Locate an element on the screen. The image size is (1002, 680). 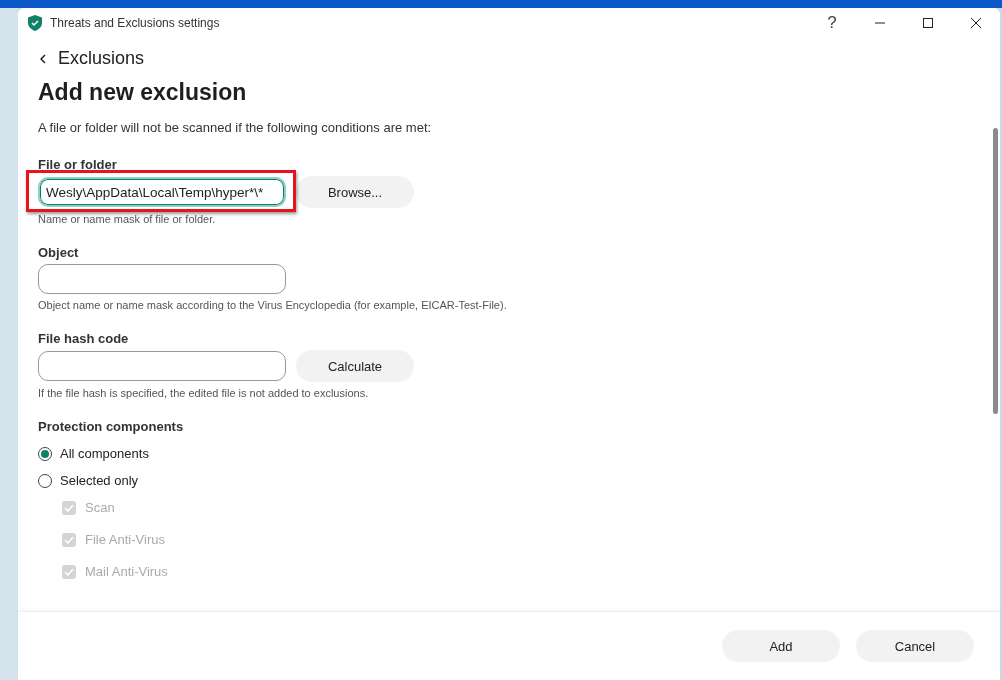
page-heading: Add new exclusion is located at coordinates (143, 92).